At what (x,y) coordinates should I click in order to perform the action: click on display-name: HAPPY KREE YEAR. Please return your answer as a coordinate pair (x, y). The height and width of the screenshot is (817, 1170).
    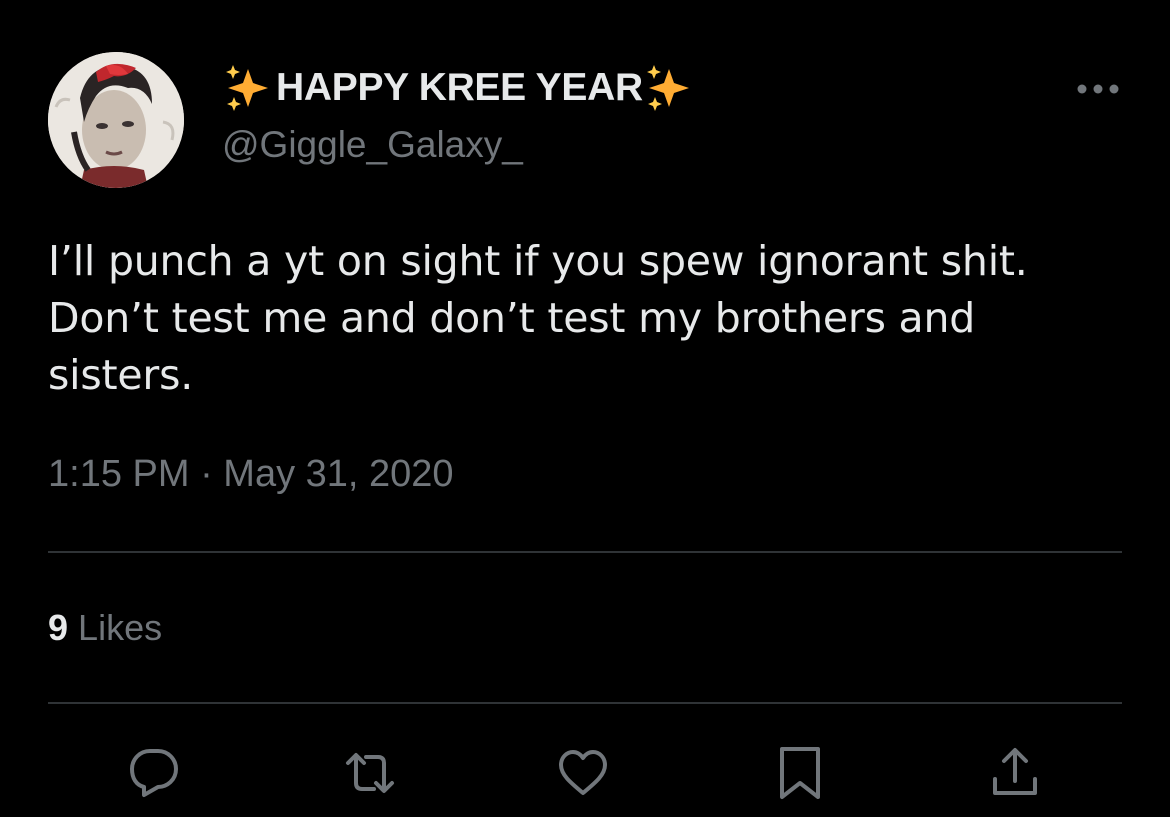
    Looking at the image, I should click on (459, 88).